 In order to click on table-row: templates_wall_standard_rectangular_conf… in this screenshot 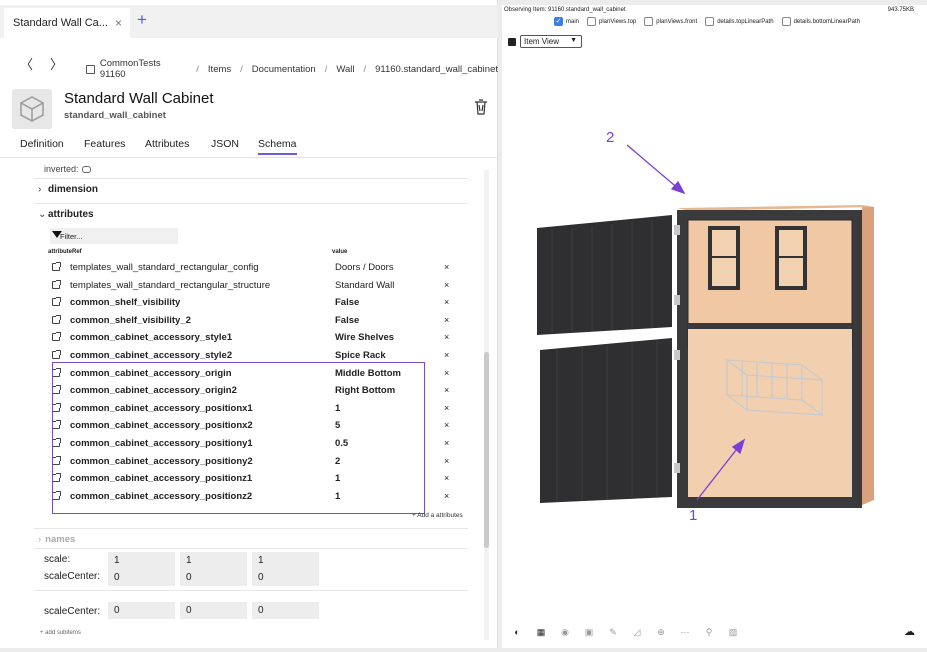, I will do `click(262, 268)`.